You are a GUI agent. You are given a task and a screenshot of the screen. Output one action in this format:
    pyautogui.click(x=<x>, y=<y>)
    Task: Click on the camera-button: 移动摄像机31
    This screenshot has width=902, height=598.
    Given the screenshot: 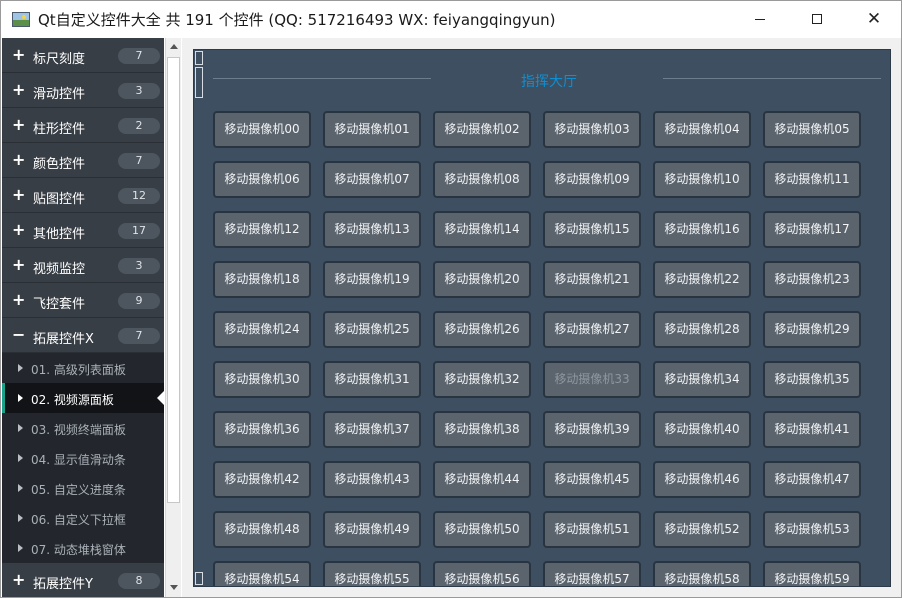 What is the action you would take?
    pyautogui.click(x=372, y=379)
    